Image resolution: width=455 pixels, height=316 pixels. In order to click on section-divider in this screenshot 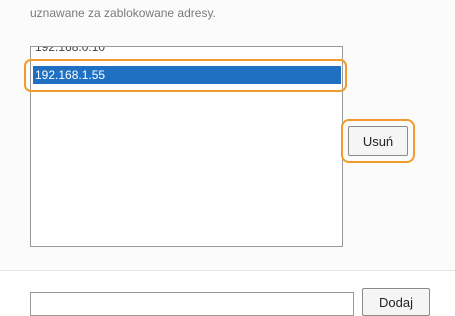, I will do `click(227, 270)`.